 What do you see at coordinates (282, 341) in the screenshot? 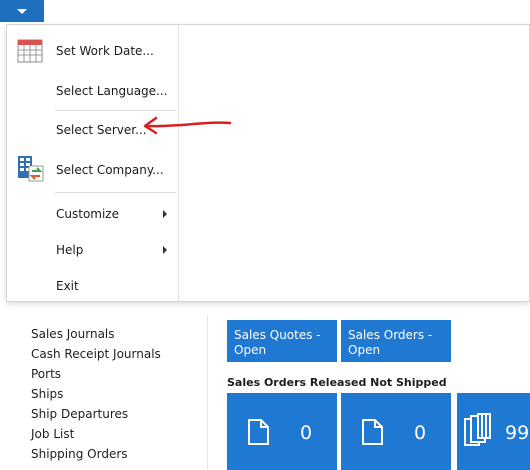
I see `cue-tile-sales-quotes-open: Sales Quotes - Open` at bounding box center [282, 341].